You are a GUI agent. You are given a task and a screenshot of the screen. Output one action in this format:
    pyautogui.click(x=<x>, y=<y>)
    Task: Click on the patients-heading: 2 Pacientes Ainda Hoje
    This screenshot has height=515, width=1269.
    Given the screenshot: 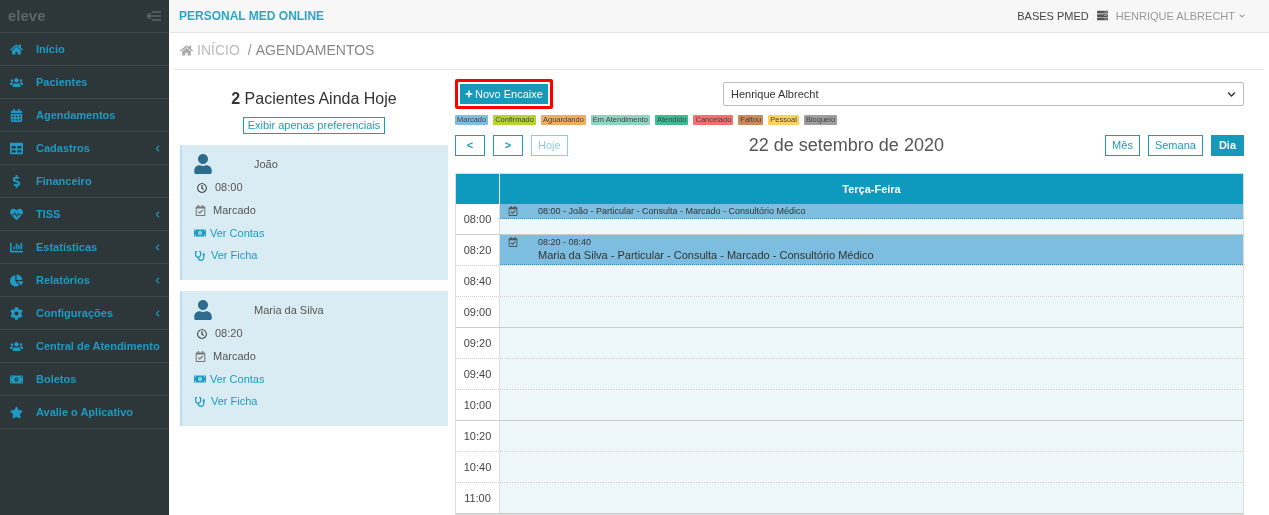 What is the action you would take?
    pyautogui.click(x=314, y=99)
    